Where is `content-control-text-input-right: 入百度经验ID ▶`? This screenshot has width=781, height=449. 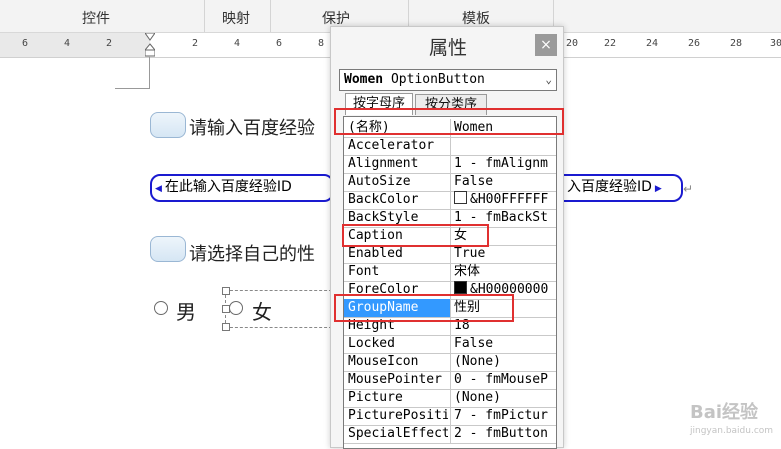 content-control-text-input-right: 入百度经验ID ▶ is located at coordinates (619, 188).